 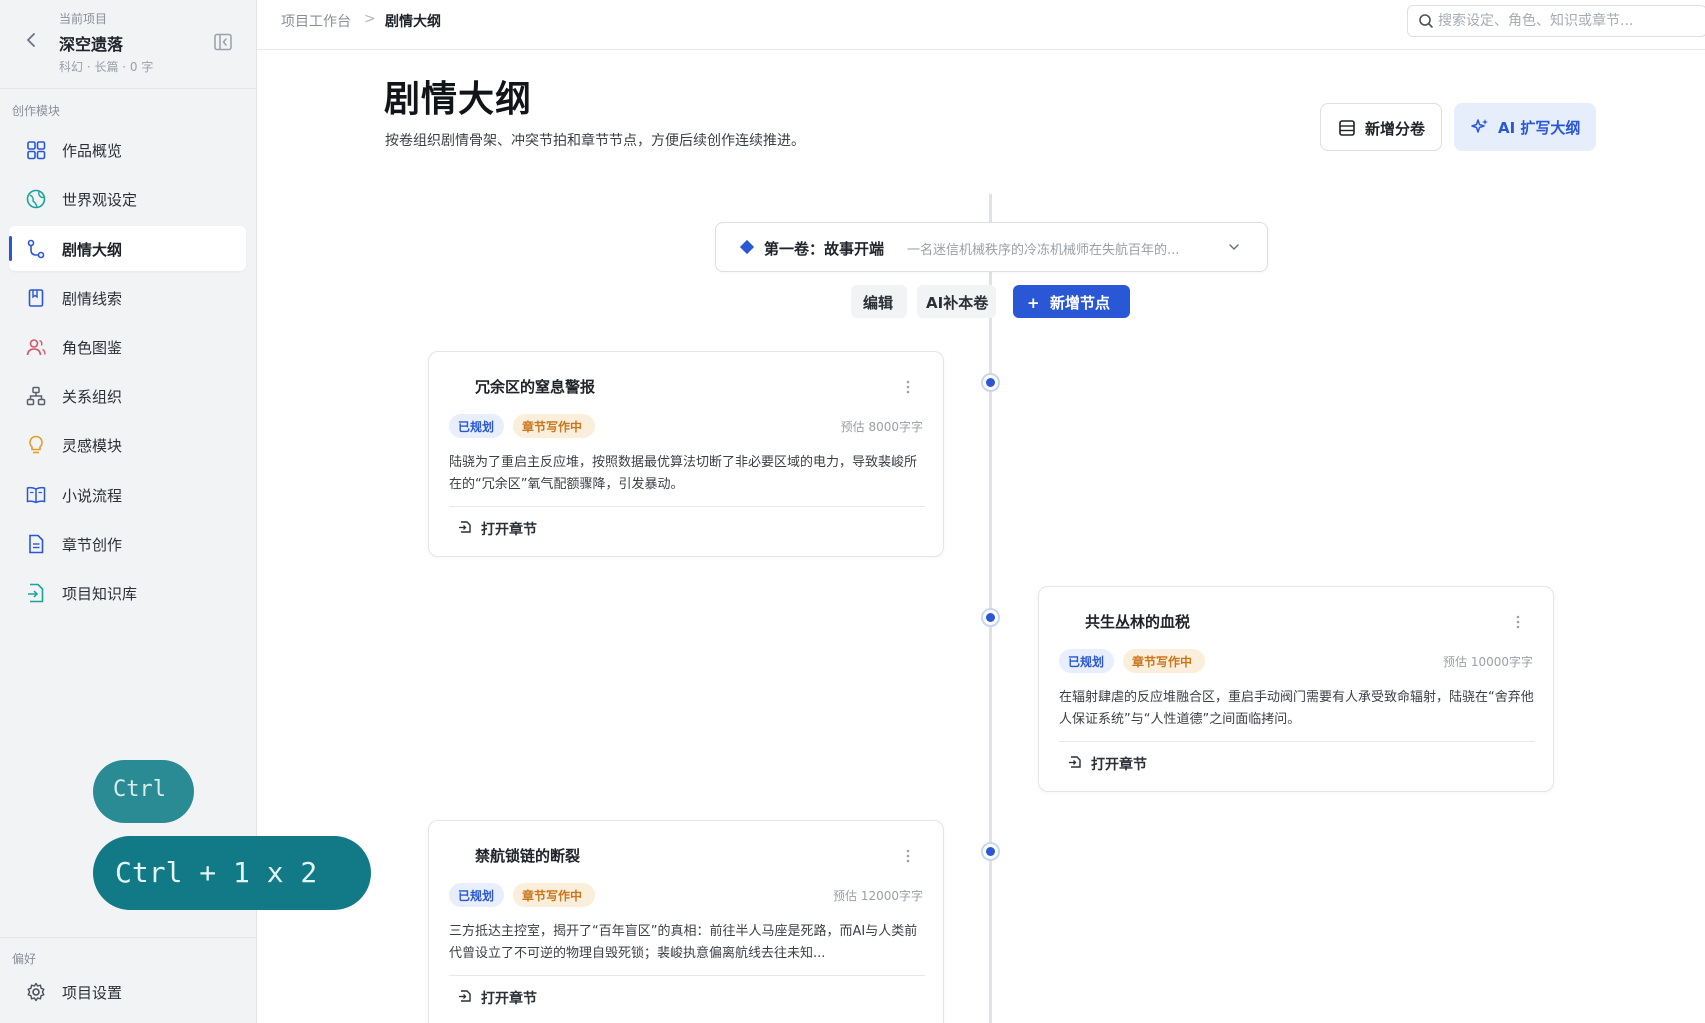 What do you see at coordinates (127, 149) in the screenshot?
I see `sidebar-item-overview: 作品概览` at bounding box center [127, 149].